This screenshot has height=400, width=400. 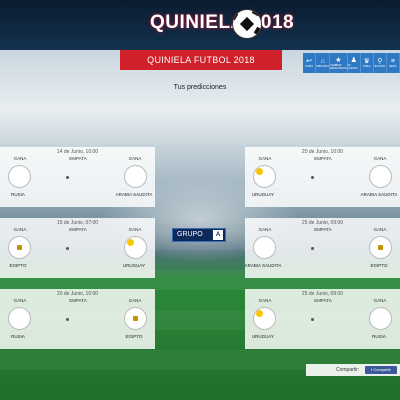 I want to click on toolbar-button-label: BUSCAR, so click(x=380, y=66).